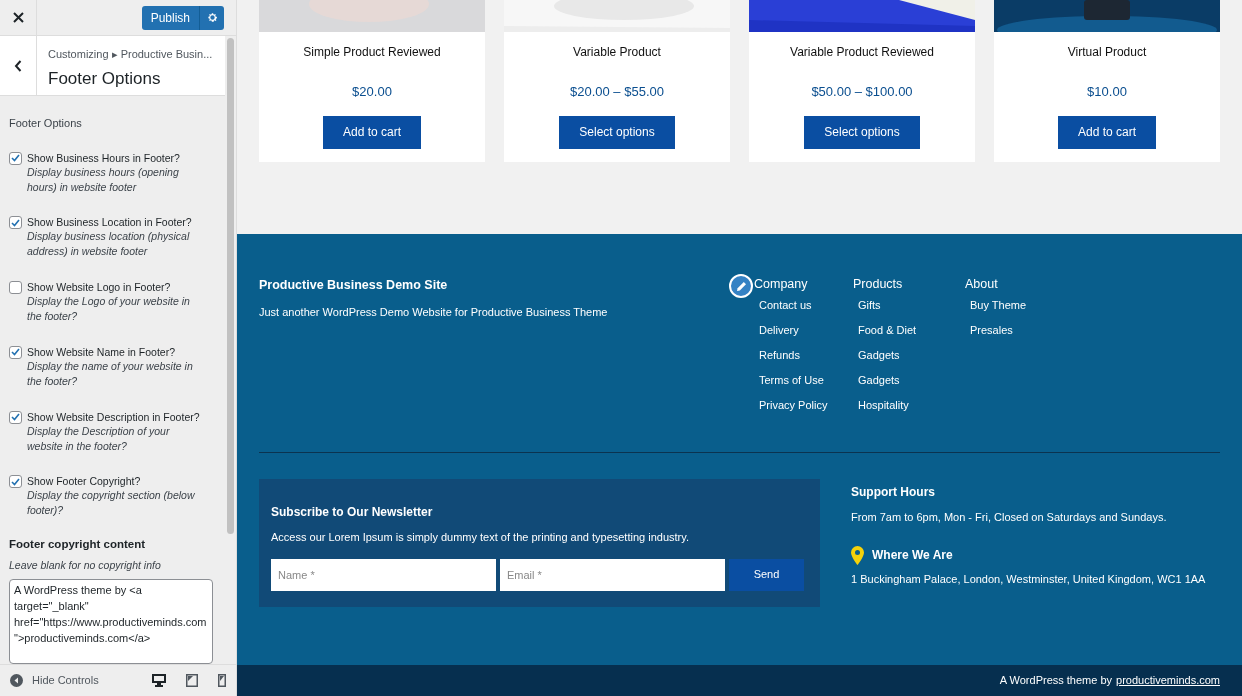  I want to click on option-label: Show Footer Copyright?, so click(84, 481).